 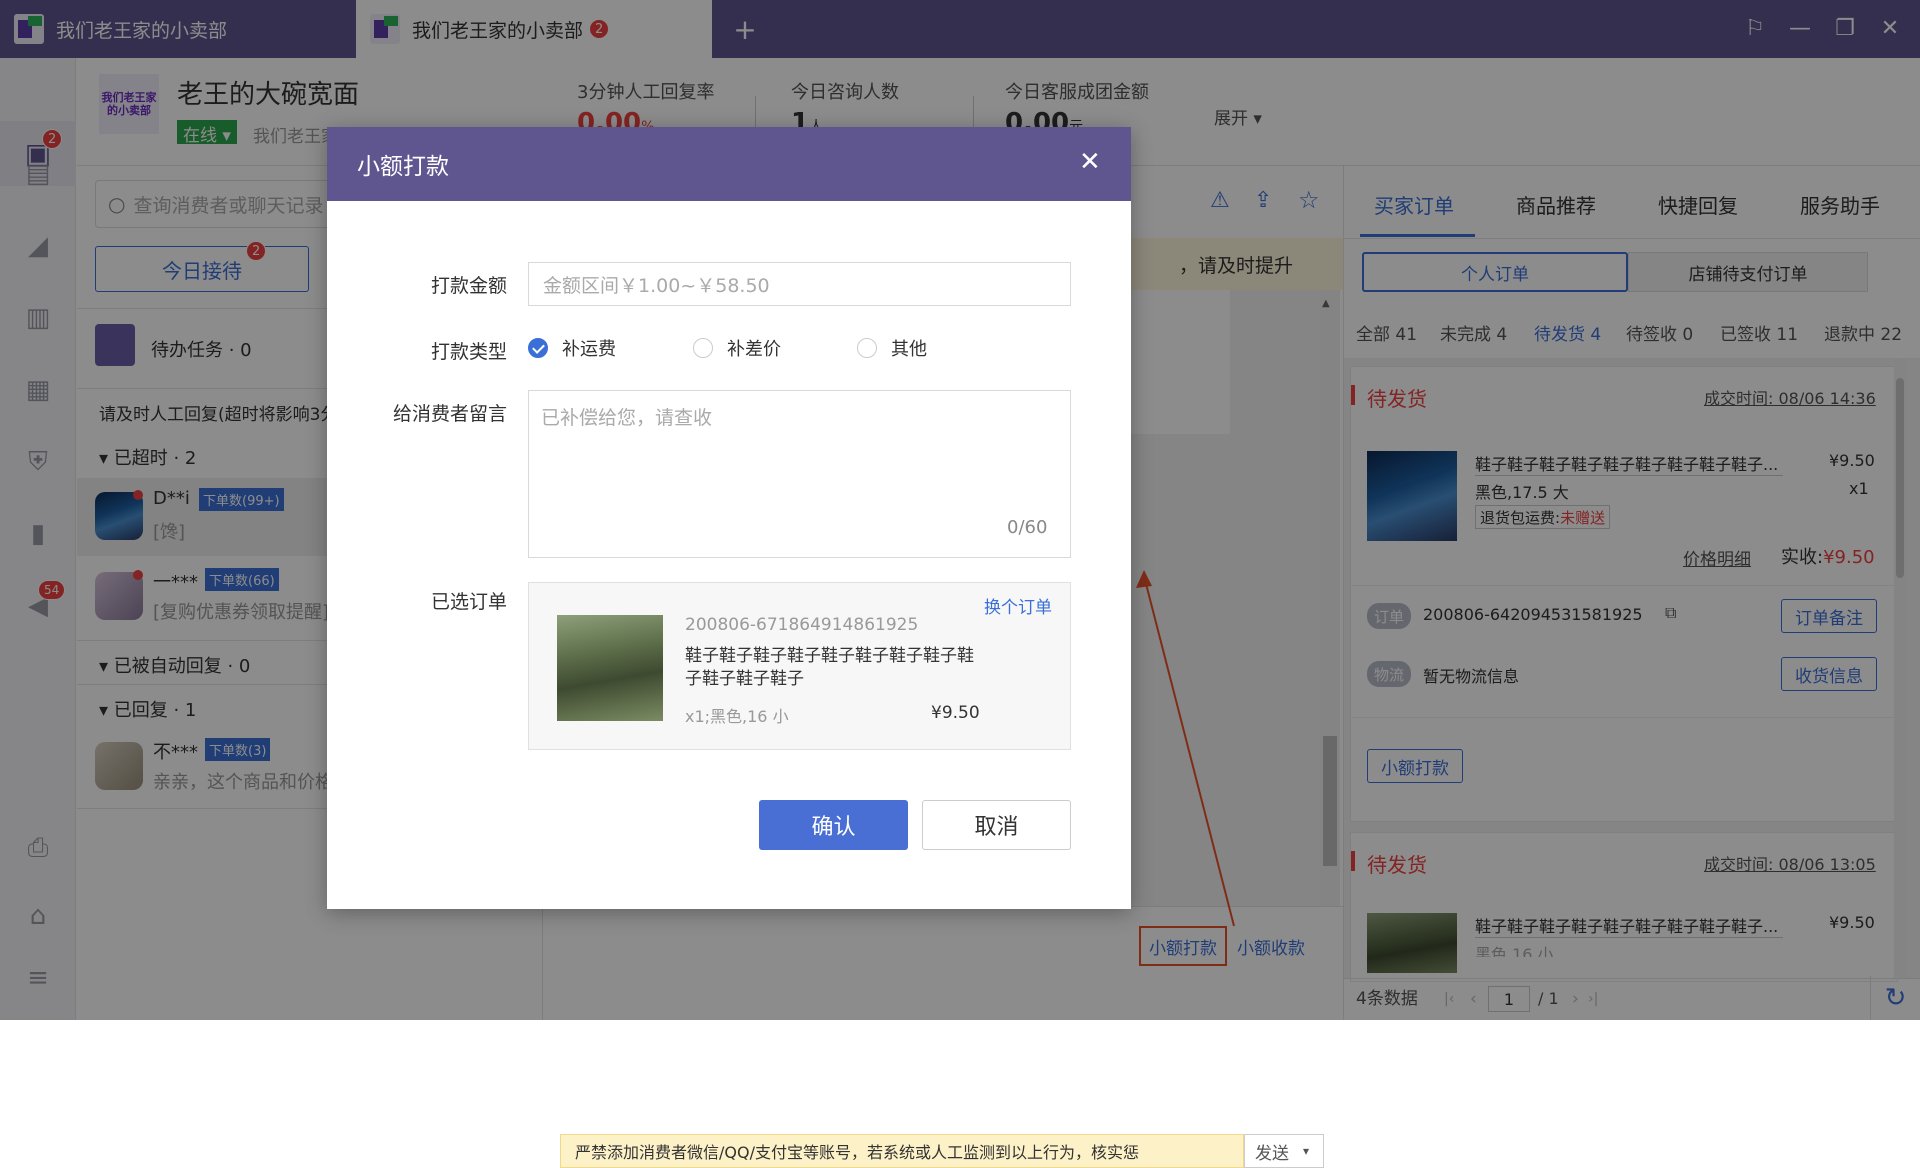 I want to click on product-spec: x1;黑色,16 小, so click(x=737, y=716).